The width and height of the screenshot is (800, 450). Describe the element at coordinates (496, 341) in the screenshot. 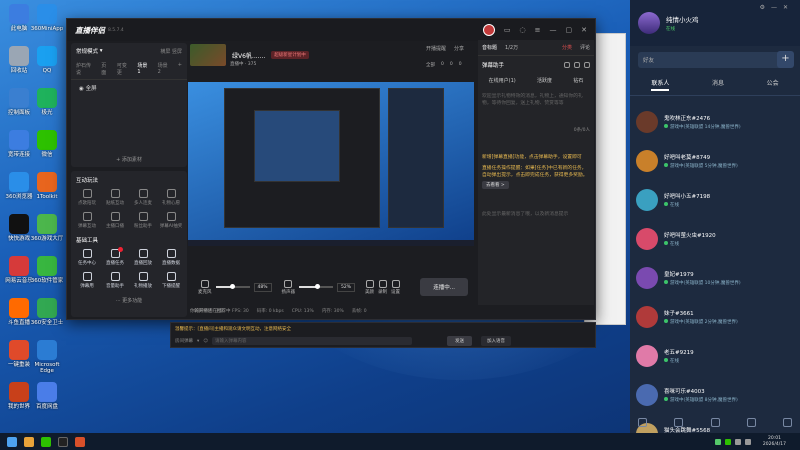

I see `join-voice-button: 加入语音` at that location.